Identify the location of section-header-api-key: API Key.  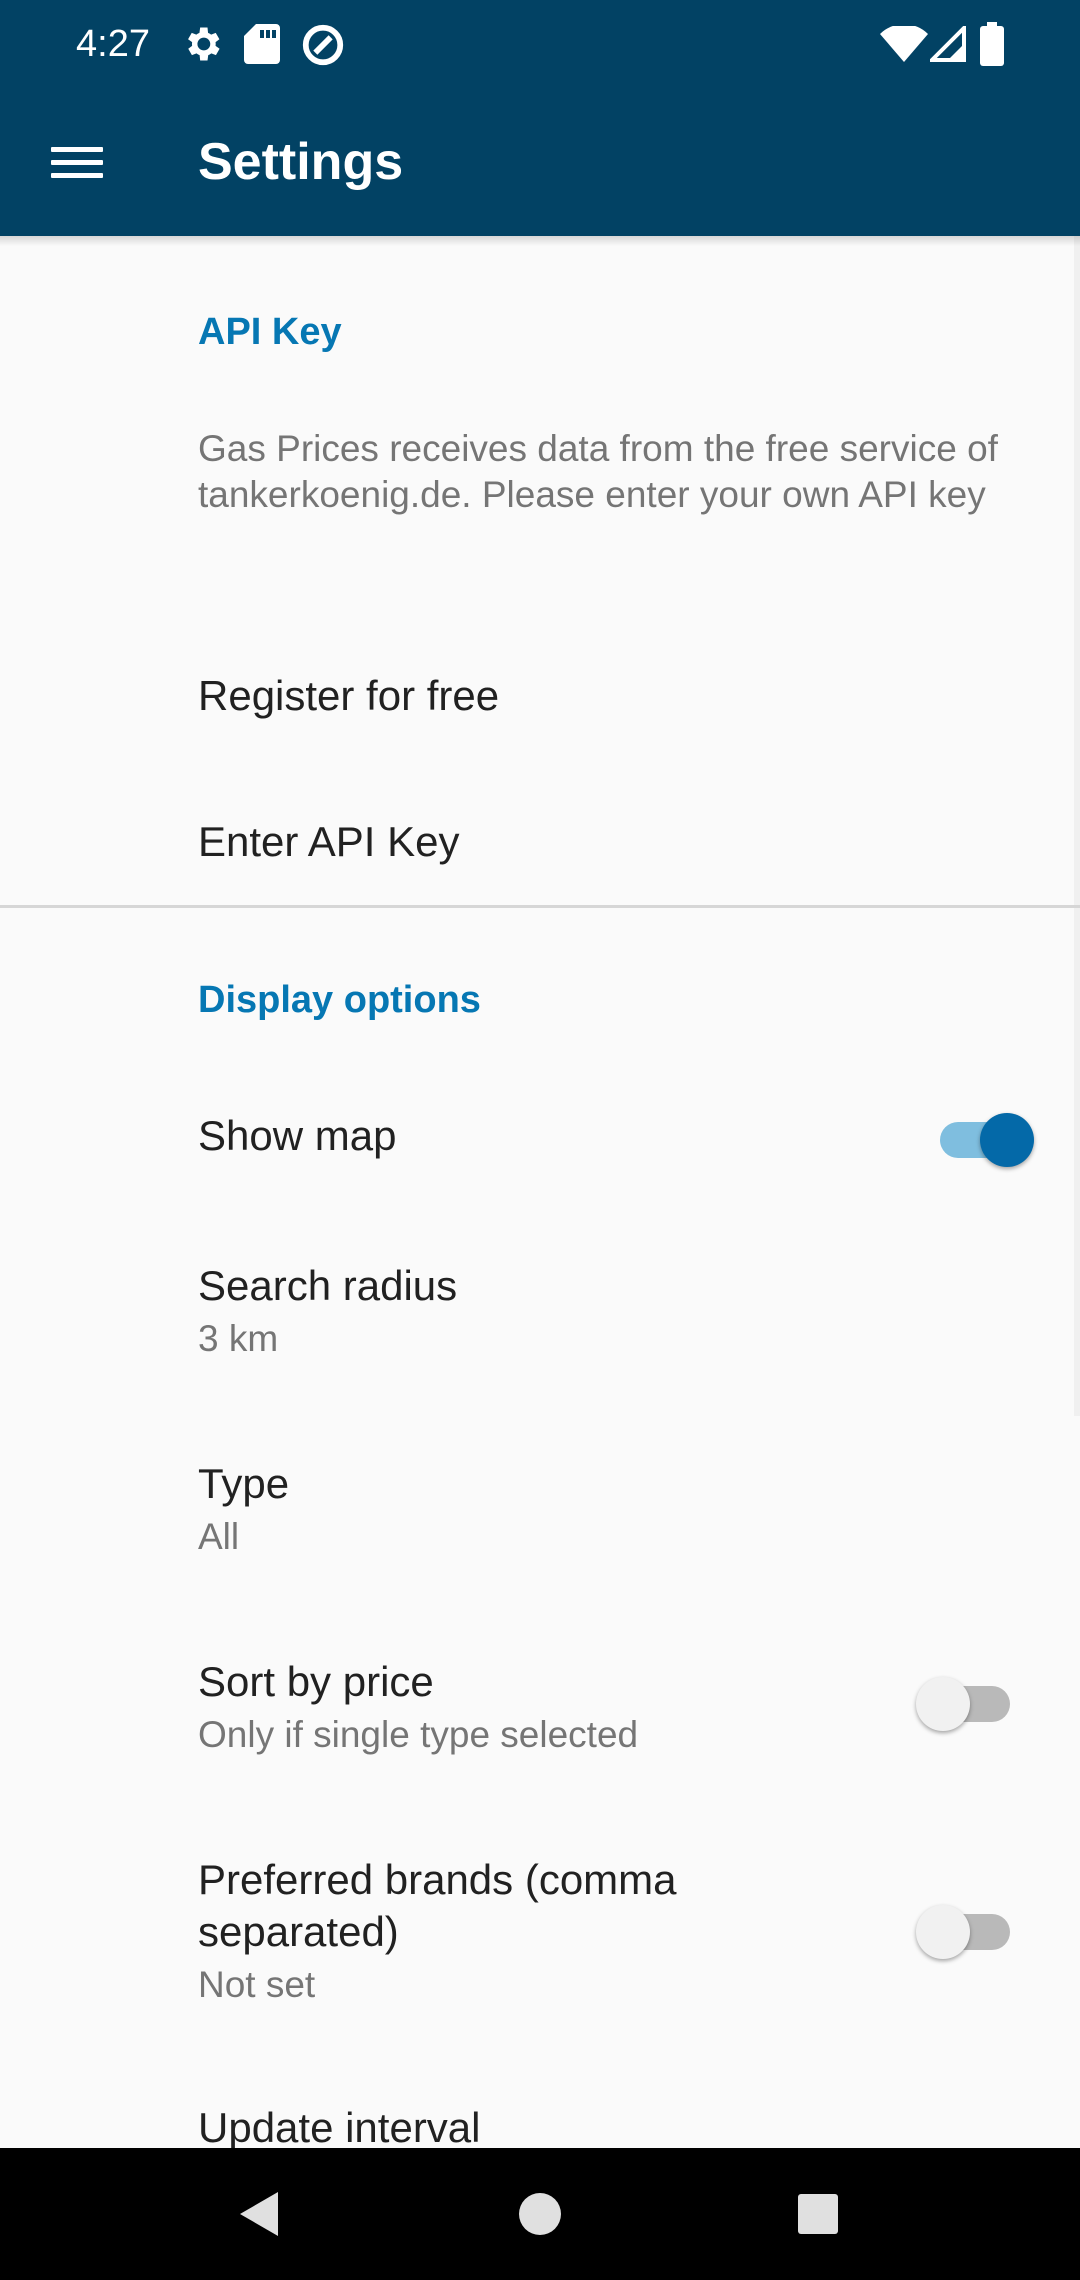
(270, 332).